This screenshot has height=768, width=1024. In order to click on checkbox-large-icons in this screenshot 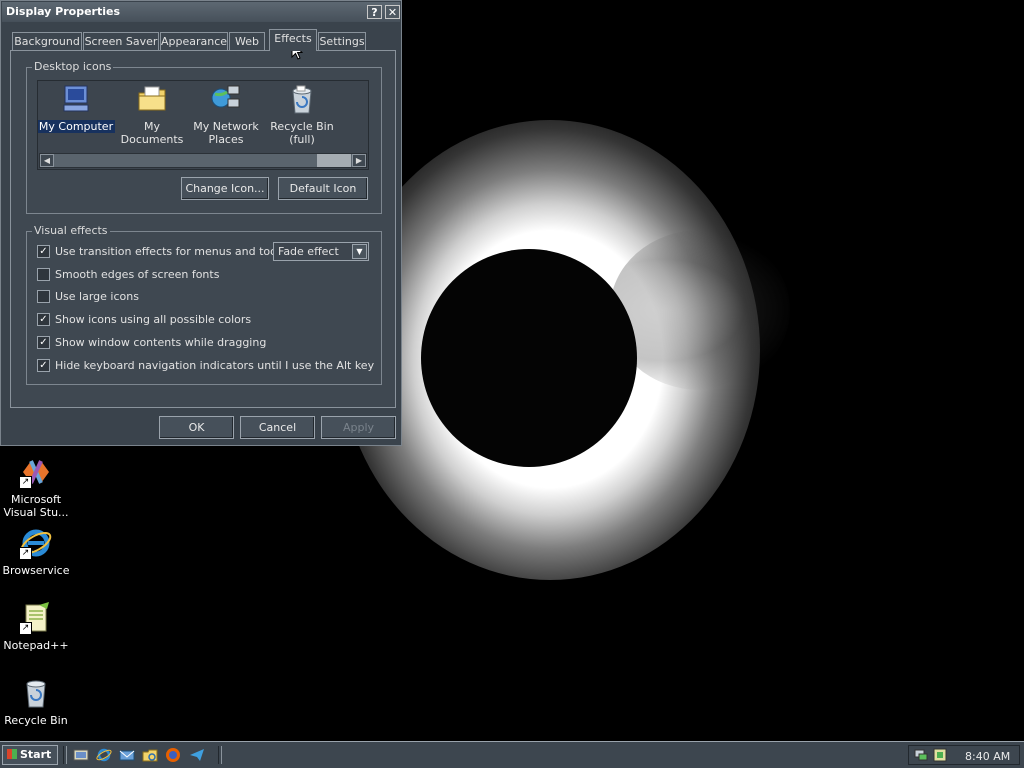, I will do `click(43, 296)`.